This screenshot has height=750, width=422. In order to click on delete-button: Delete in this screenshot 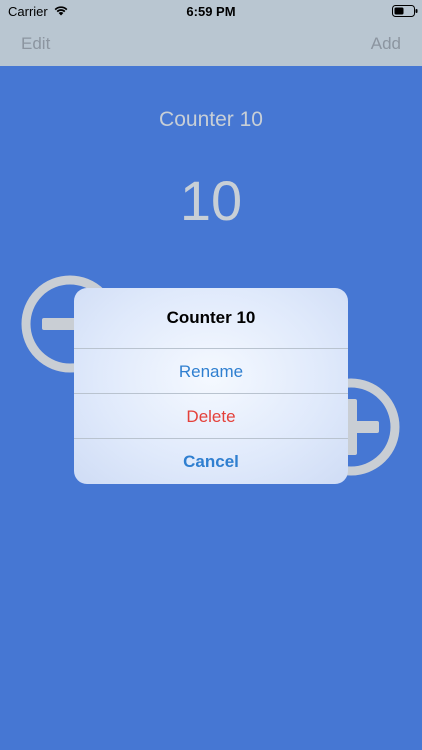, I will do `click(211, 416)`.